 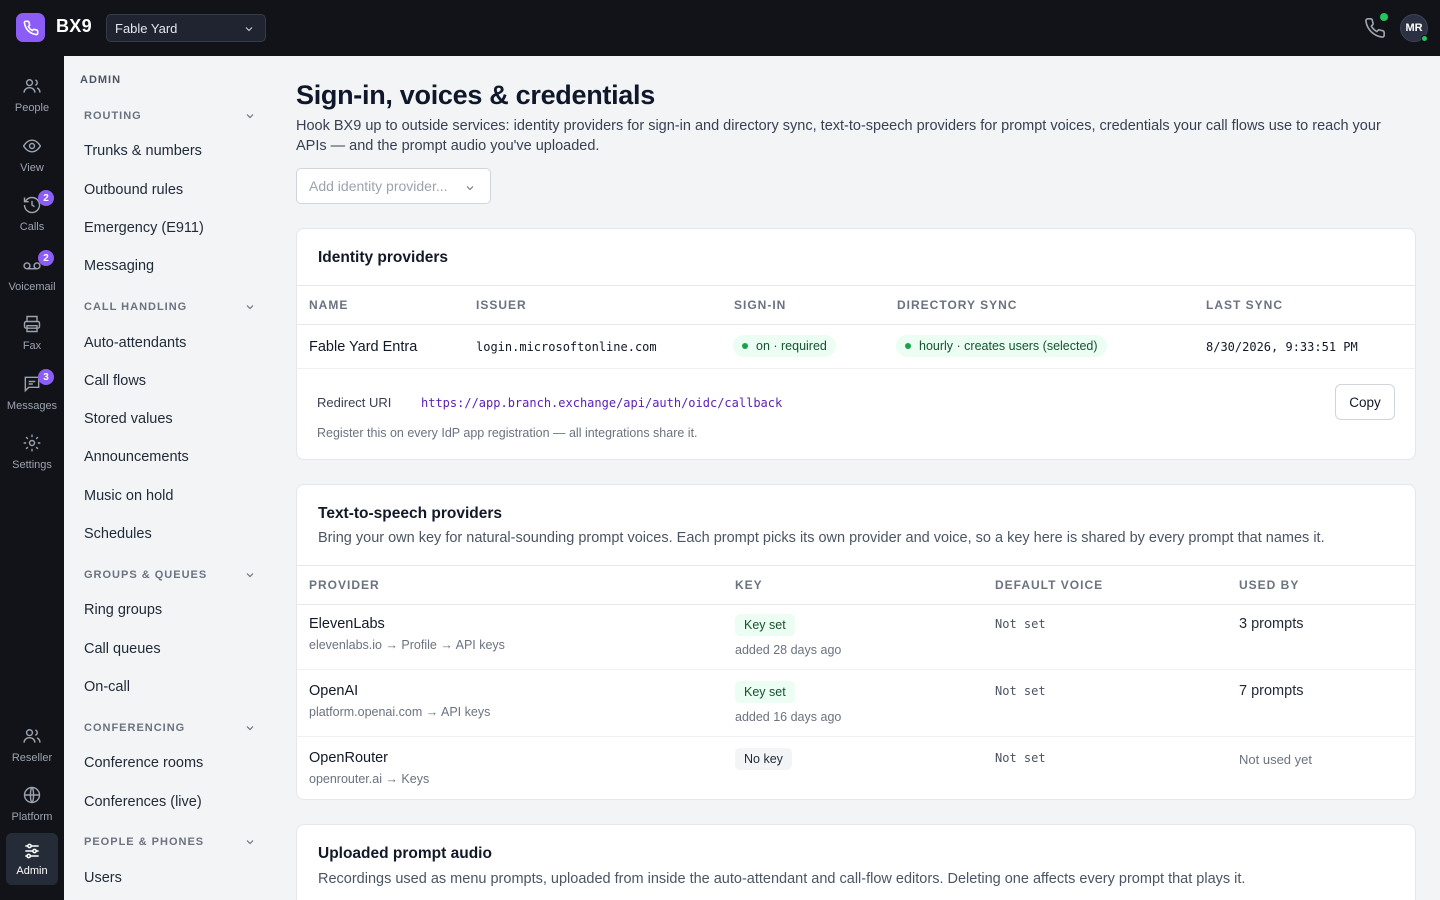 I want to click on softphone-status-dot, so click(x=1384, y=17).